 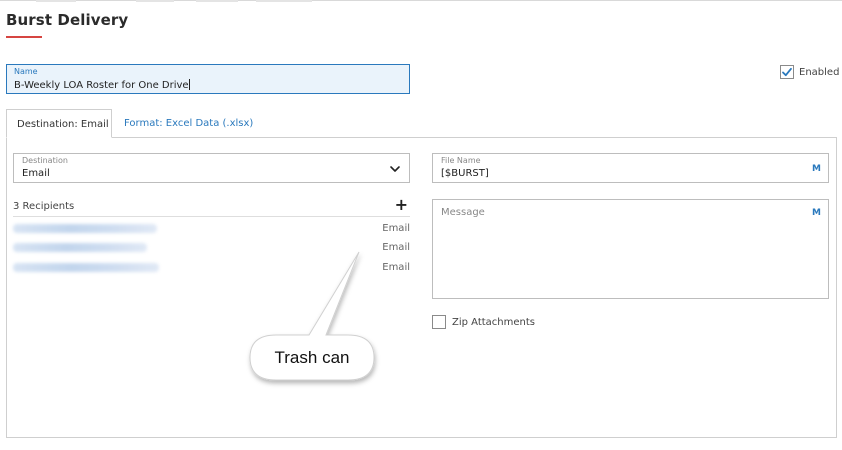 I want to click on name-field-value: B-Weekly LOA Roster for One Drive, so click(x=101, y=85).